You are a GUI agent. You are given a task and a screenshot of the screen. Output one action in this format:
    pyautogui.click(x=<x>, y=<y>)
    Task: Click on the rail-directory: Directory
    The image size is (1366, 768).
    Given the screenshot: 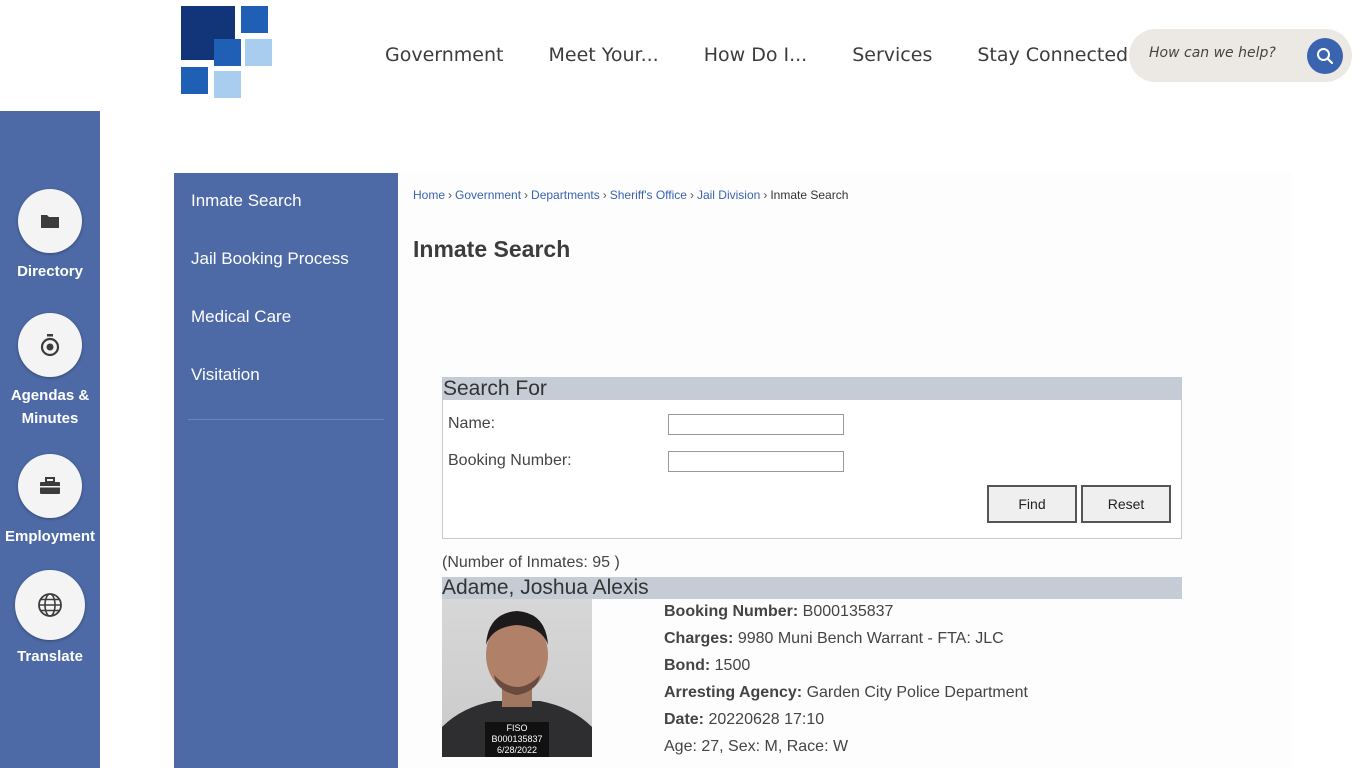 What is the action you would take?
    pyautogui.click(x=50, y=236)
    